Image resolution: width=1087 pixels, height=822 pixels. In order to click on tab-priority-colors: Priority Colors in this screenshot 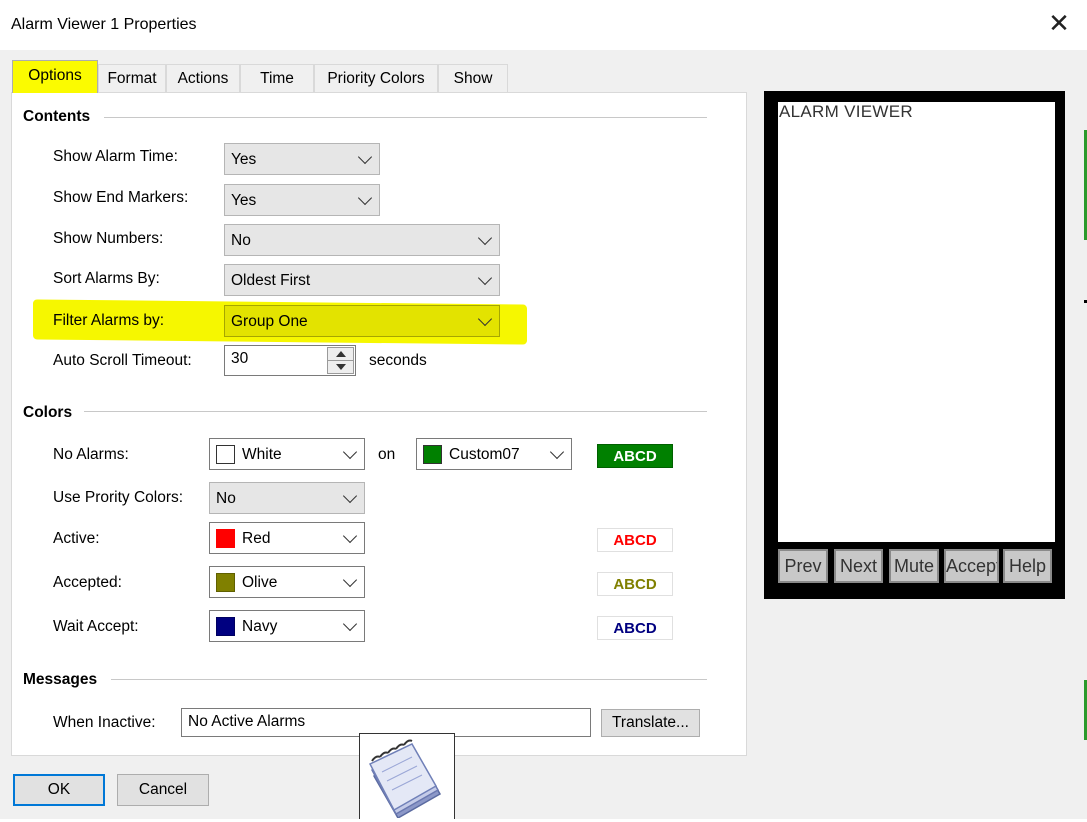, I will do `click(376, 78)`.